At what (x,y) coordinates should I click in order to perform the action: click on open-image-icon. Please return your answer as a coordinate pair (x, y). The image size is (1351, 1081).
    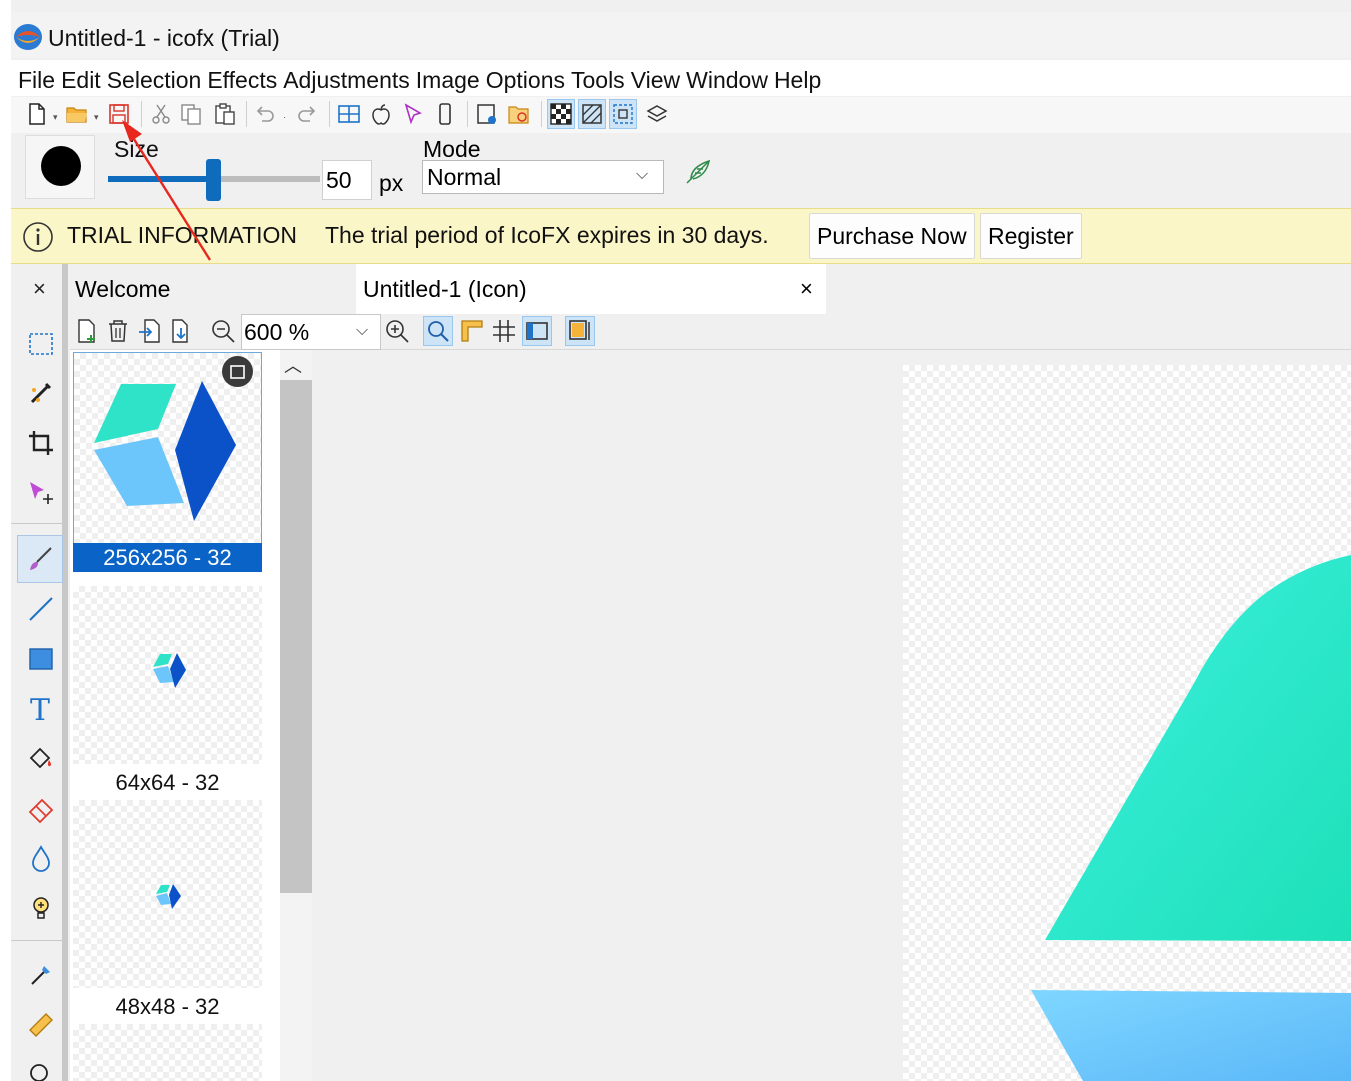
    Looking at the image, I should click on (519, 114).